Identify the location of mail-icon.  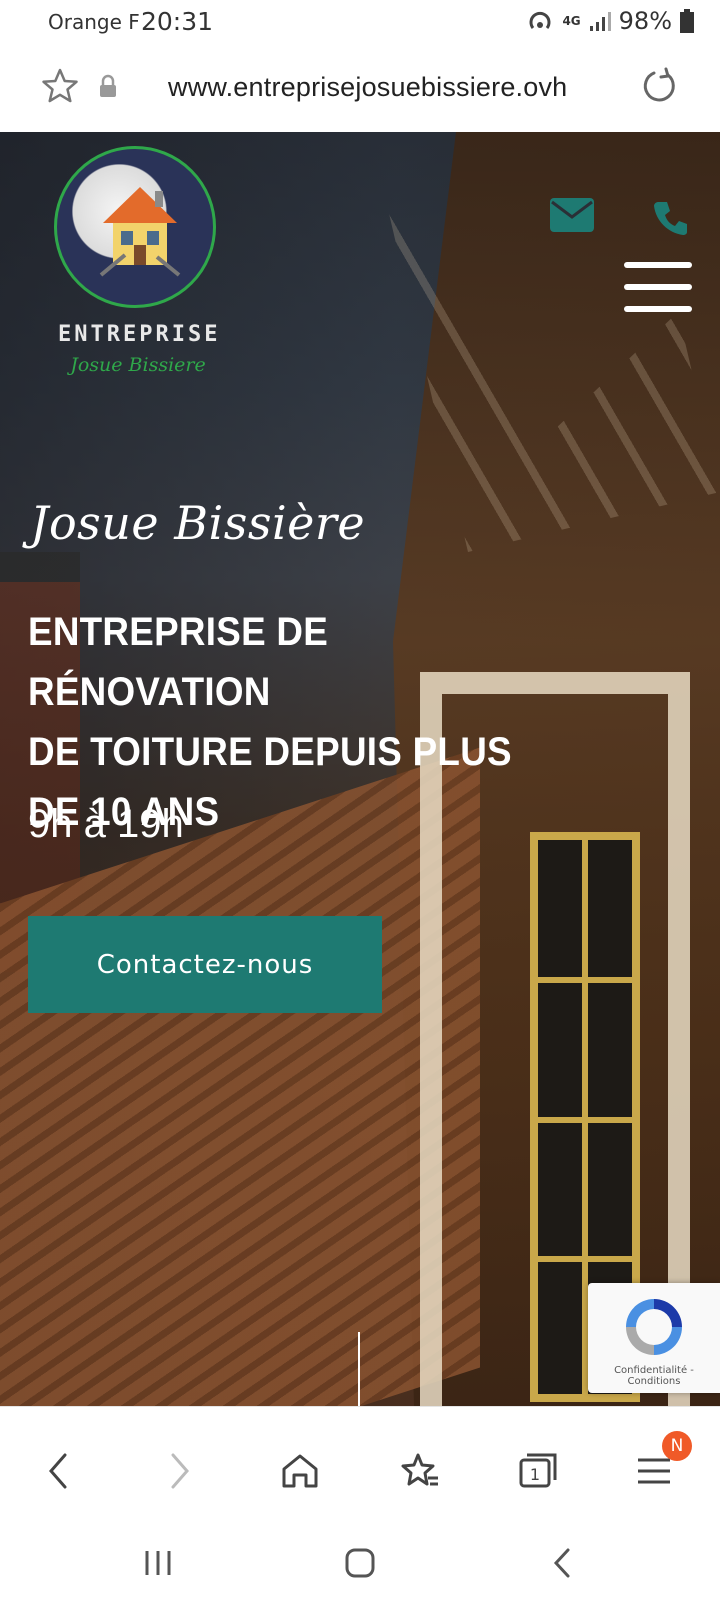
(572, 217).